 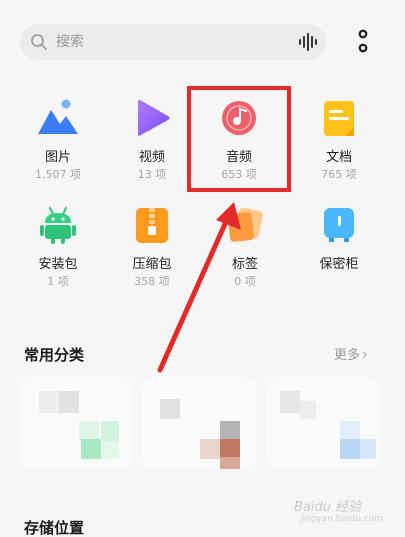 I want to click on section-title-storage: 存储位置, so click(x=54, y=528).